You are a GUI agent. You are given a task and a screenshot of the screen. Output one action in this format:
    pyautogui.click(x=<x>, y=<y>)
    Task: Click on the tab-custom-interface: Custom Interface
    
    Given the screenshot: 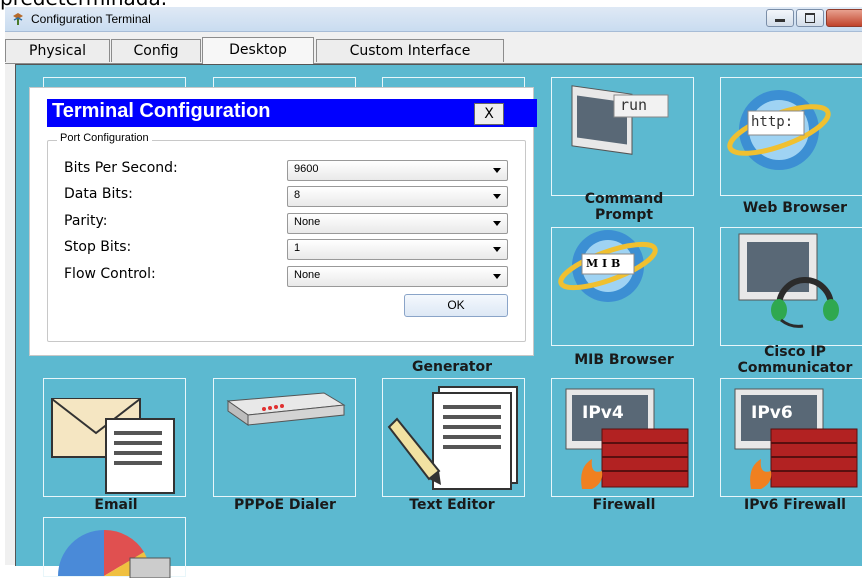 What is the action you would take?
    pyautogui.click(x=410, y=50)
    